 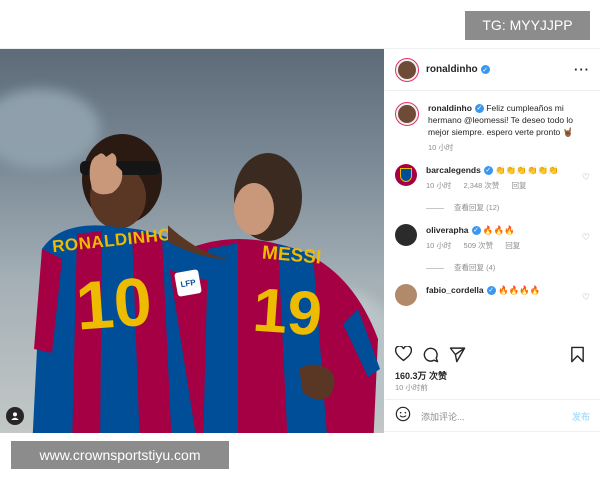 I want to click on watermark-top: TG: MYYJJPP, so click(x=527, y=25).